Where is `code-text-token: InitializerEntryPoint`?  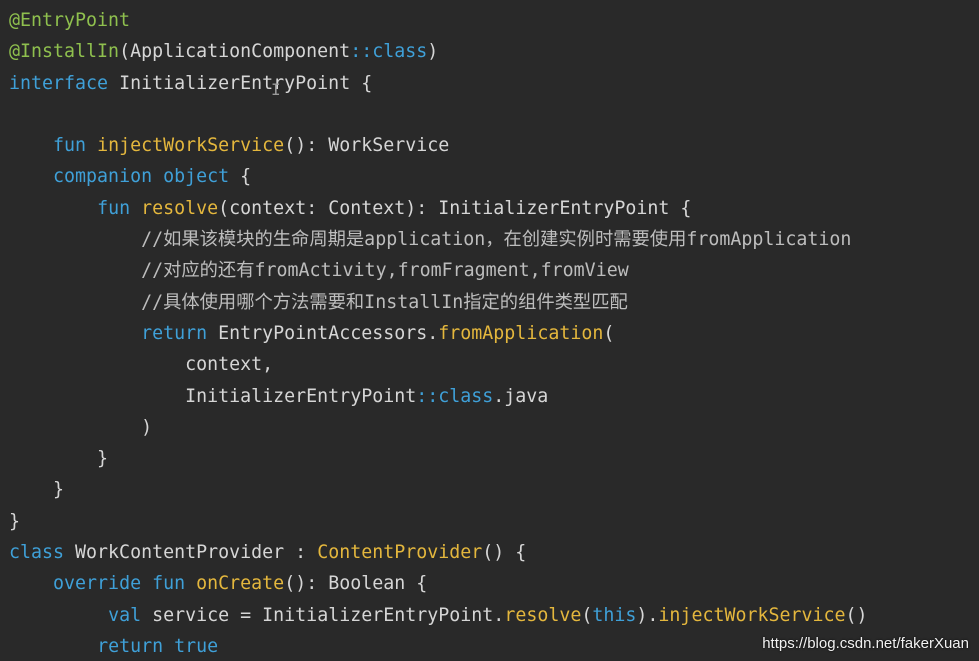
code-text-token: InitializerEntryPoint is located at coordinates (213, 396).